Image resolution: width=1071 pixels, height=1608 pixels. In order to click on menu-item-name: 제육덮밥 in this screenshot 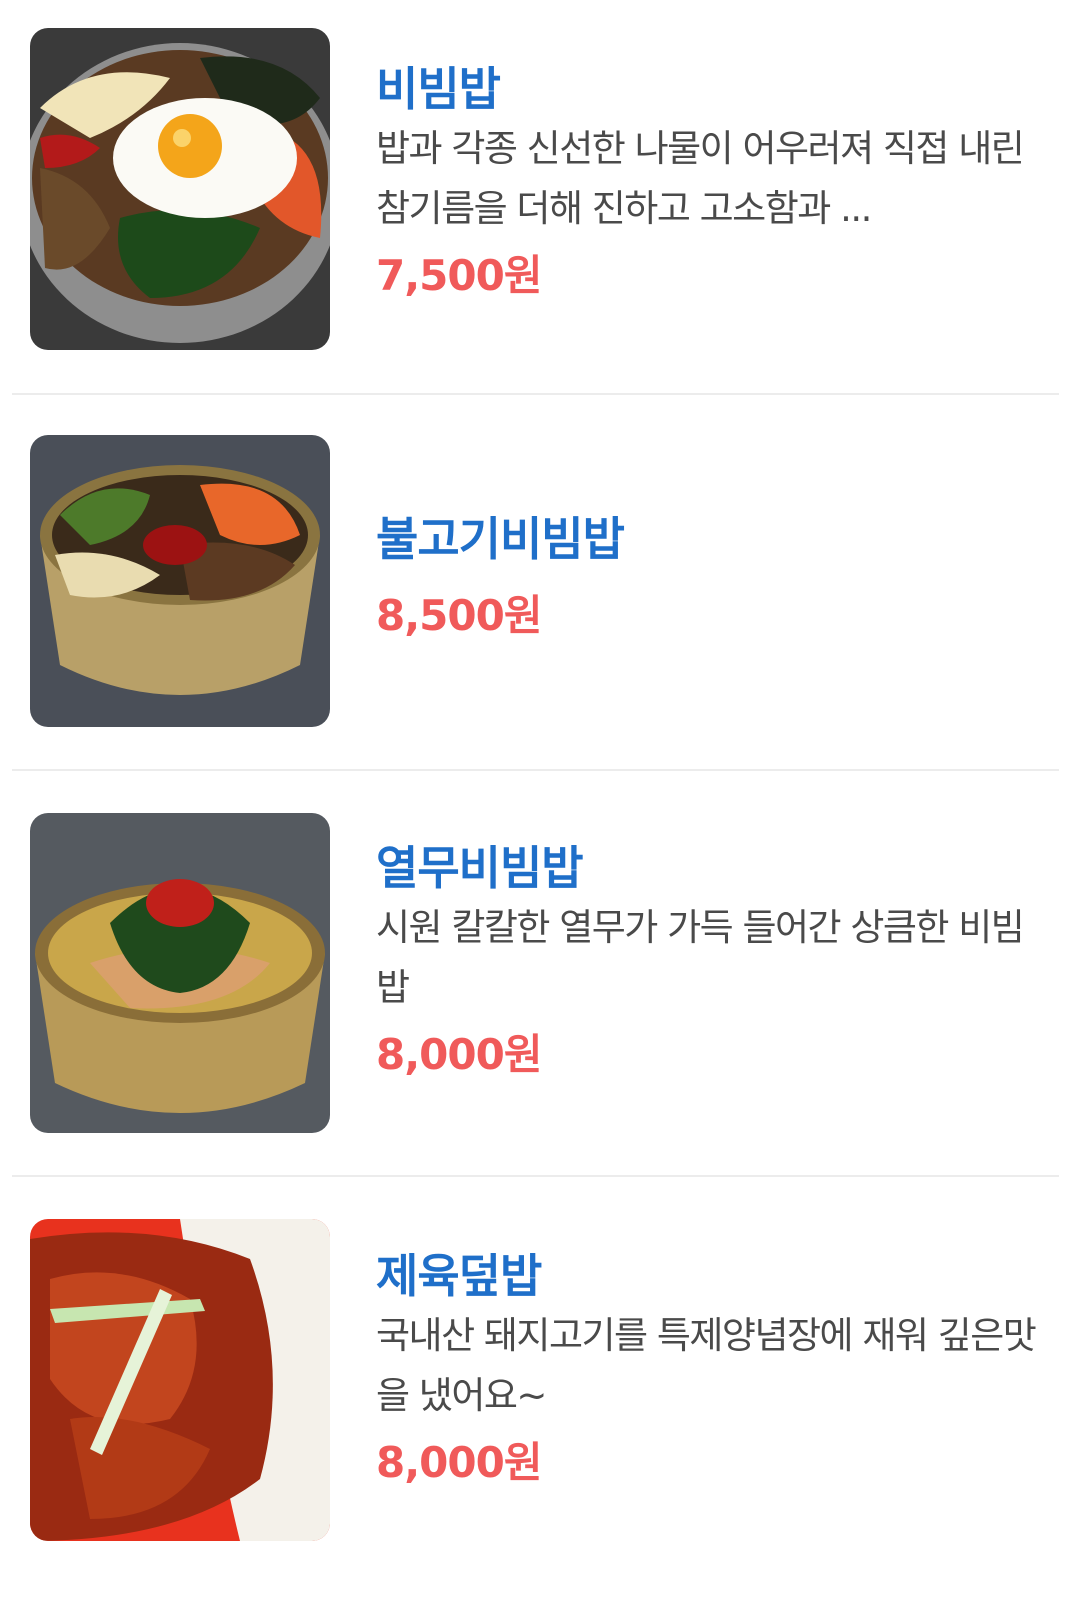, I will do `click(459, 1276)`.